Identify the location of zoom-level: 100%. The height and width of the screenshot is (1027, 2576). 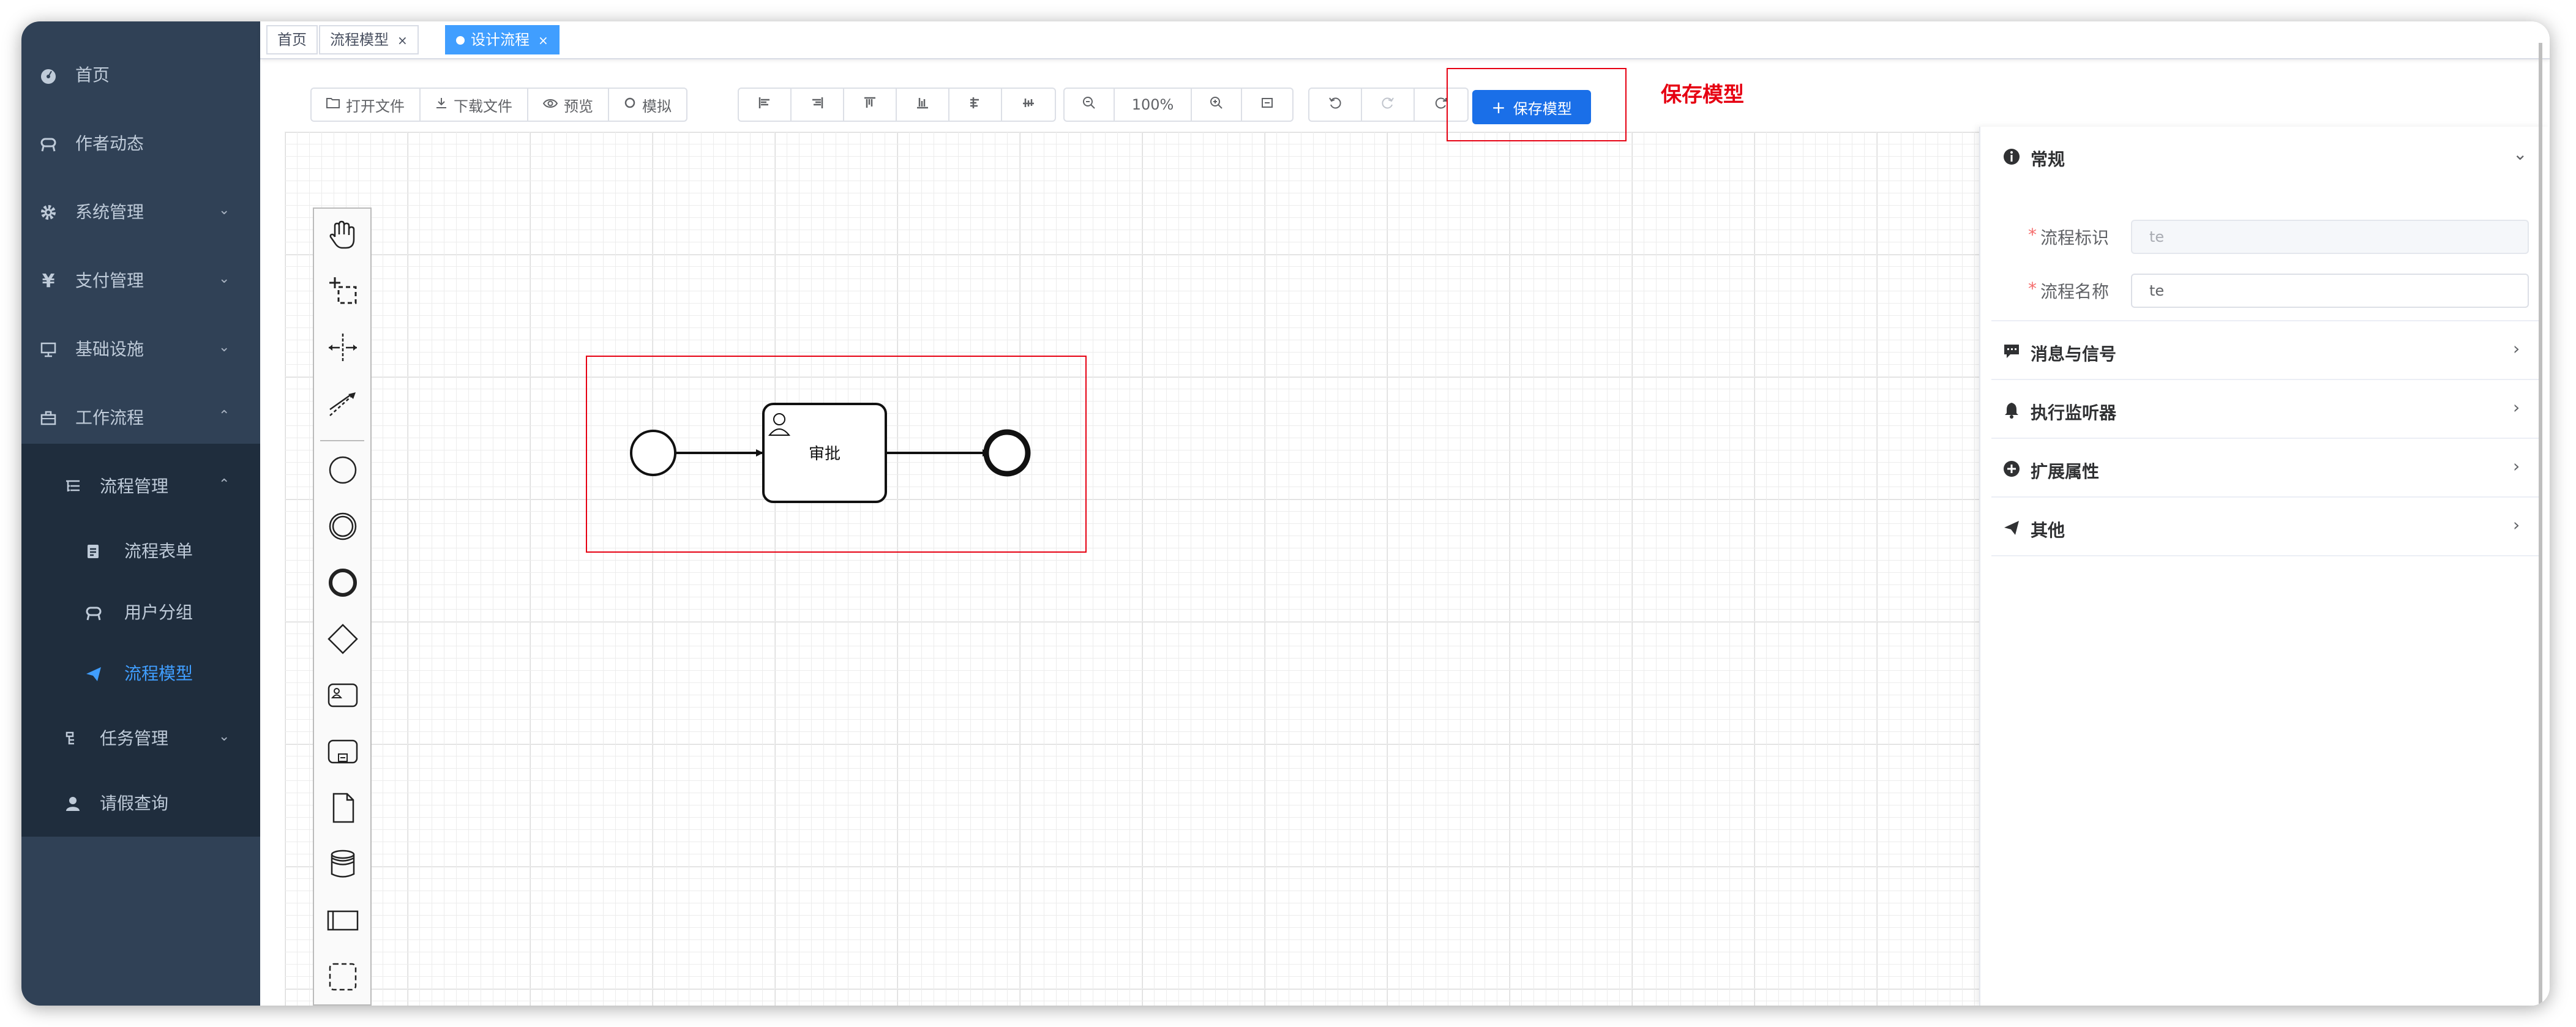
(1153, 105).